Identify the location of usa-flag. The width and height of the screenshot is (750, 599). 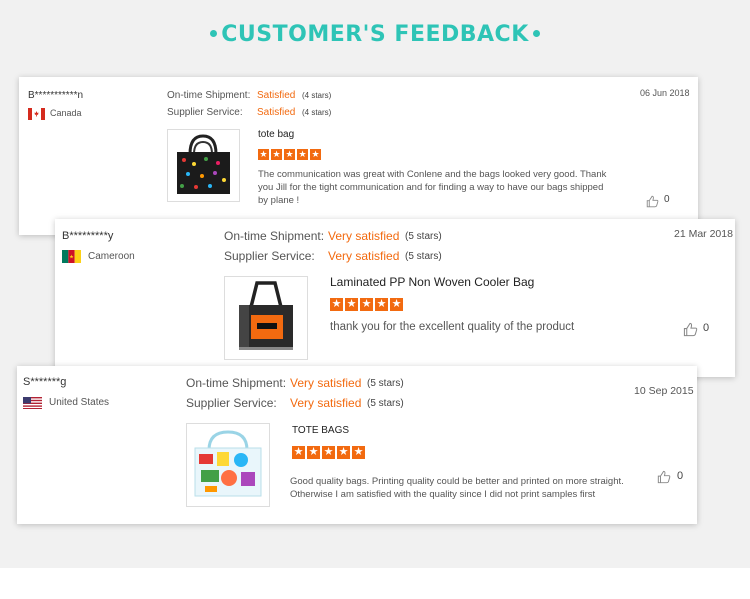
(32, 403).